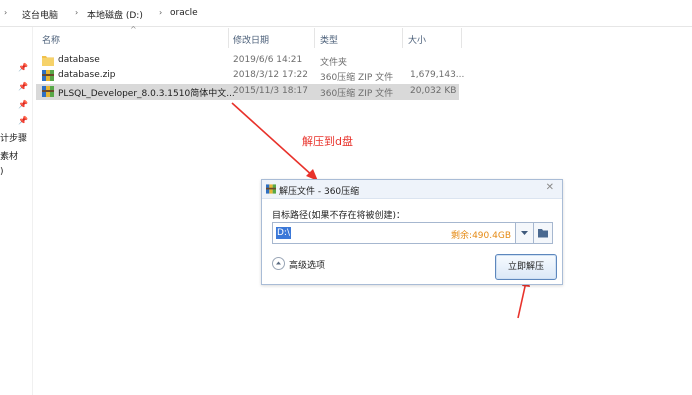  I want to click on dialog-title: 解压文件 - 360压缩, so click(319, 192).